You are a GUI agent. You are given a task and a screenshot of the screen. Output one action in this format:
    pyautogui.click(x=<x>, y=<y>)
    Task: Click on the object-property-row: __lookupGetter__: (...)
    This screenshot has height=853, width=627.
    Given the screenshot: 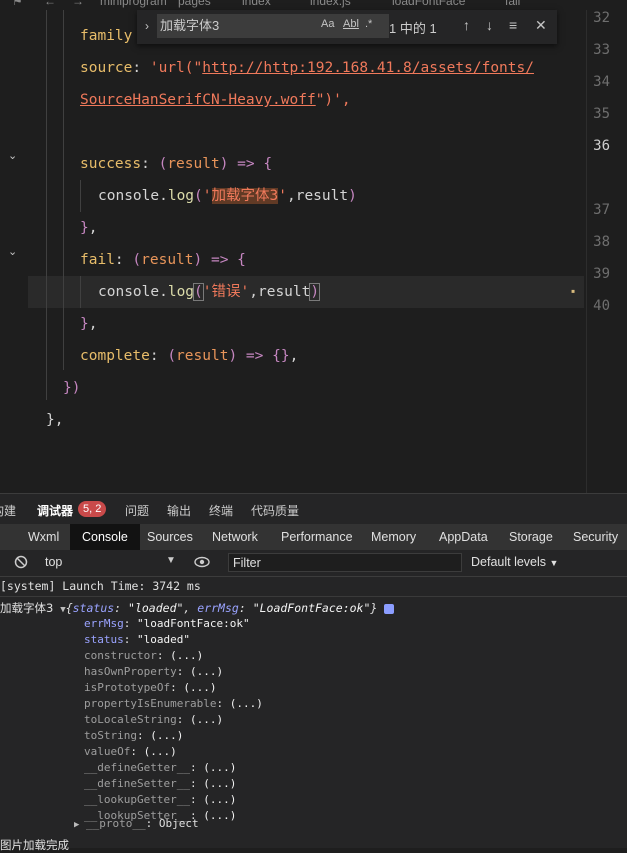 What is the action you would take?
    pyautogui.click(x=160, y=799)
    